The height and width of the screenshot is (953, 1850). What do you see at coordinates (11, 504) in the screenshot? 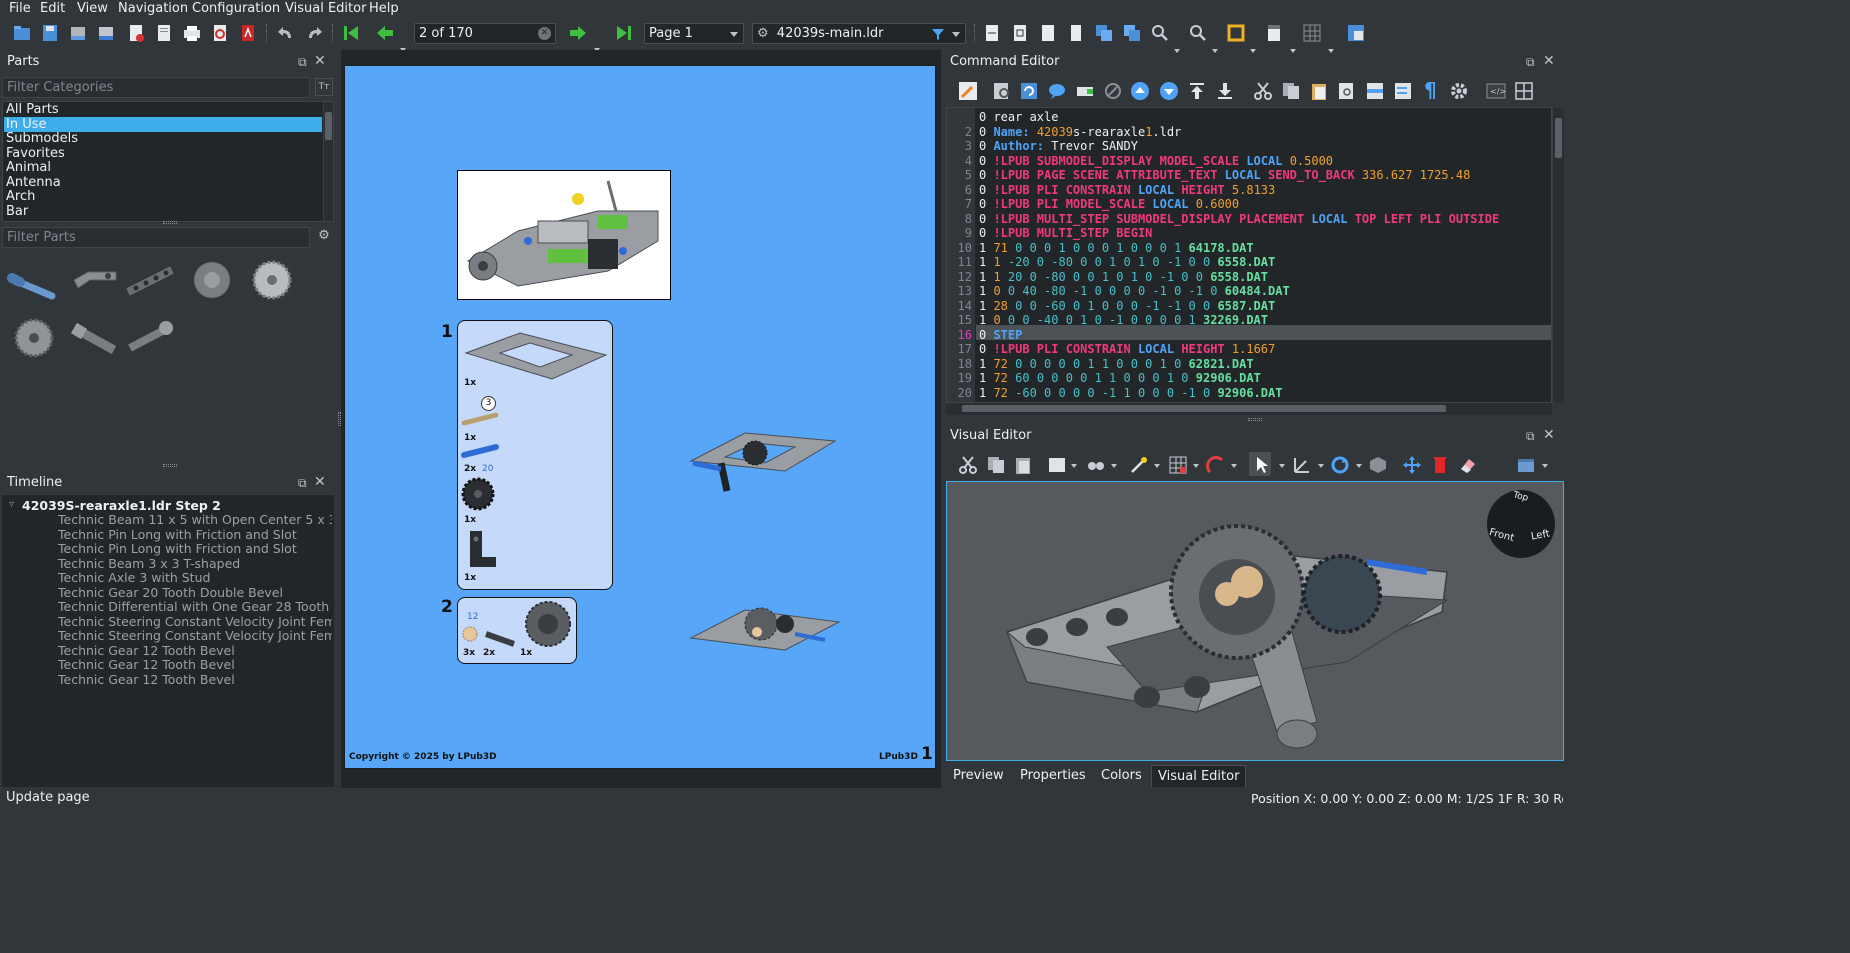
I see `tree-expand-icon: ▿` at bounding box center [11, 504].